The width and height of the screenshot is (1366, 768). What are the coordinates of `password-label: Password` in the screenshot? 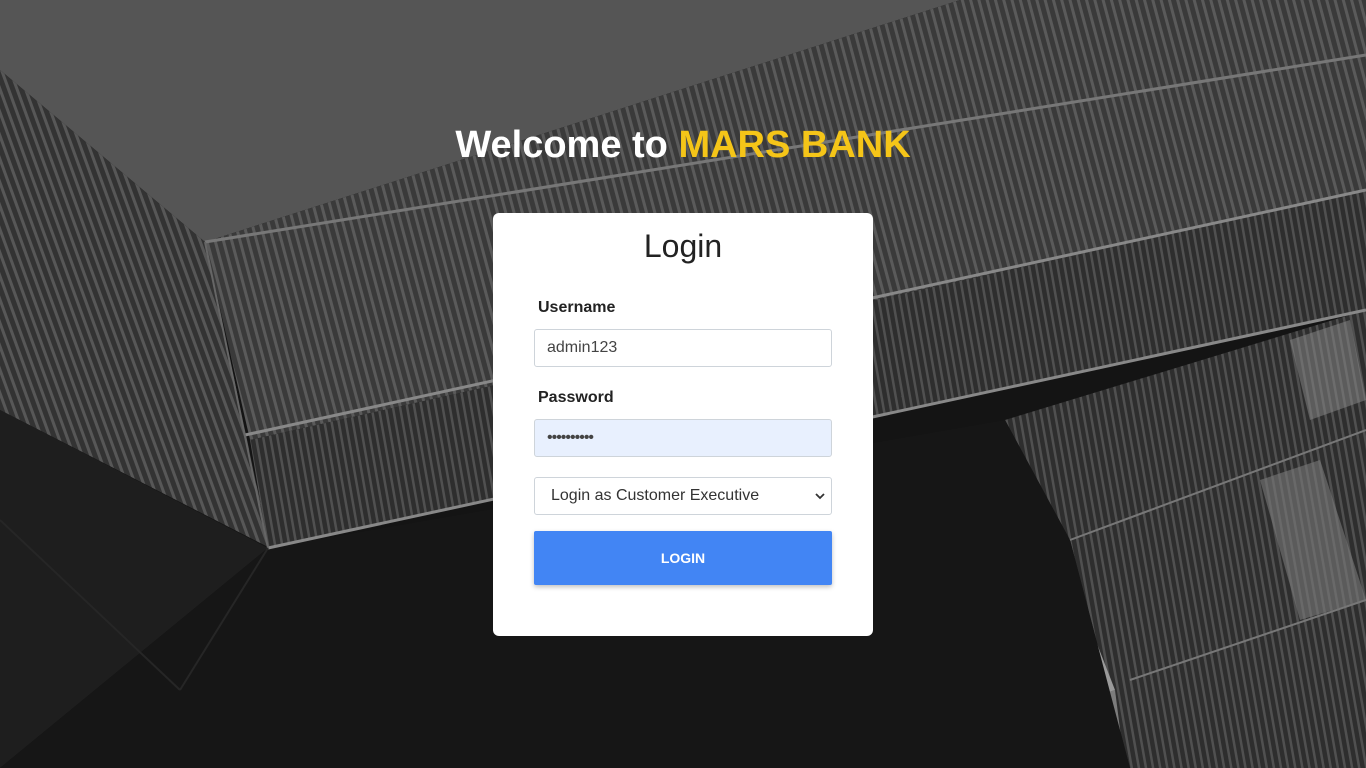 It's located at (576, 397).